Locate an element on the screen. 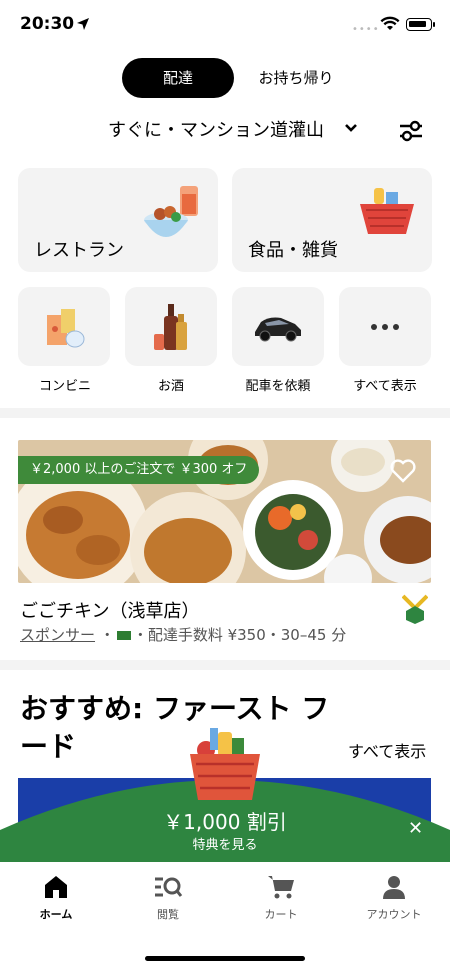 Image resolution: width=450 pixels, height=972 pixels. cart-icon is located at coordinates (281, 887).